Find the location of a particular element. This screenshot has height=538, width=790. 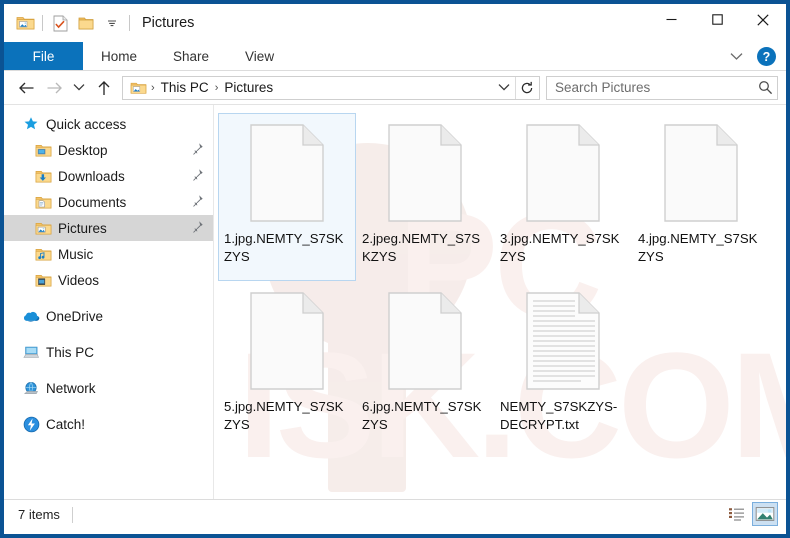

breadcrumb-item-pictures: Pictures is located at coordinates (248, 87).